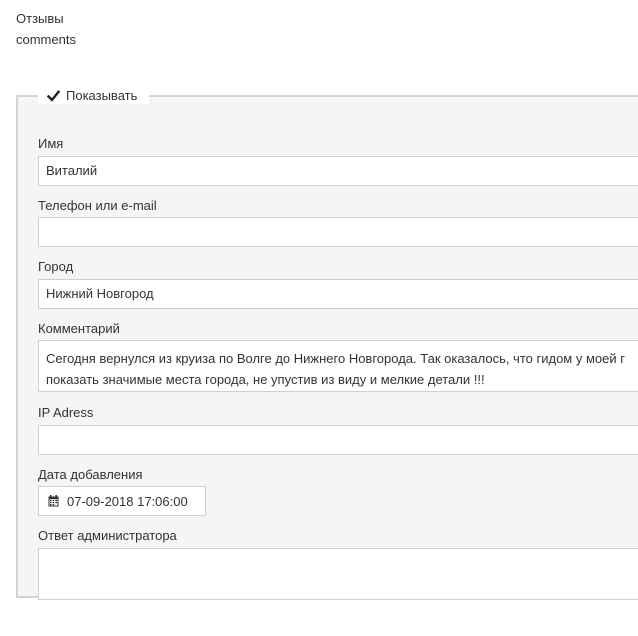 This screenshot has height=636, width=638. I want to click on show-checkbox, so click(53, 96).